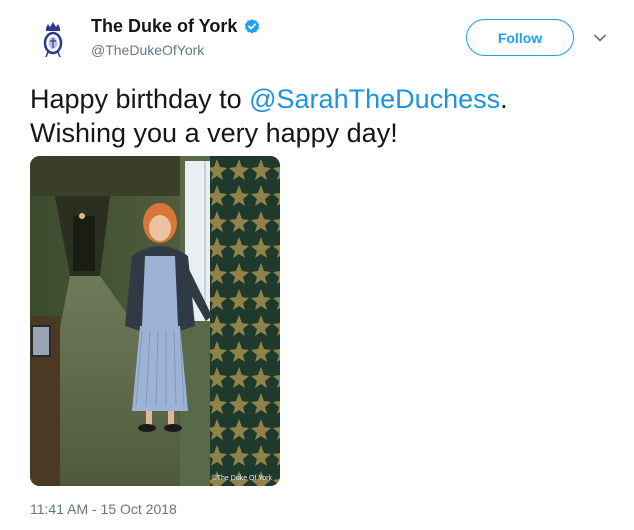  I want to click on tweet-text-line1: Happy birthday to @SarahTheDuchess., so click(320, 99).